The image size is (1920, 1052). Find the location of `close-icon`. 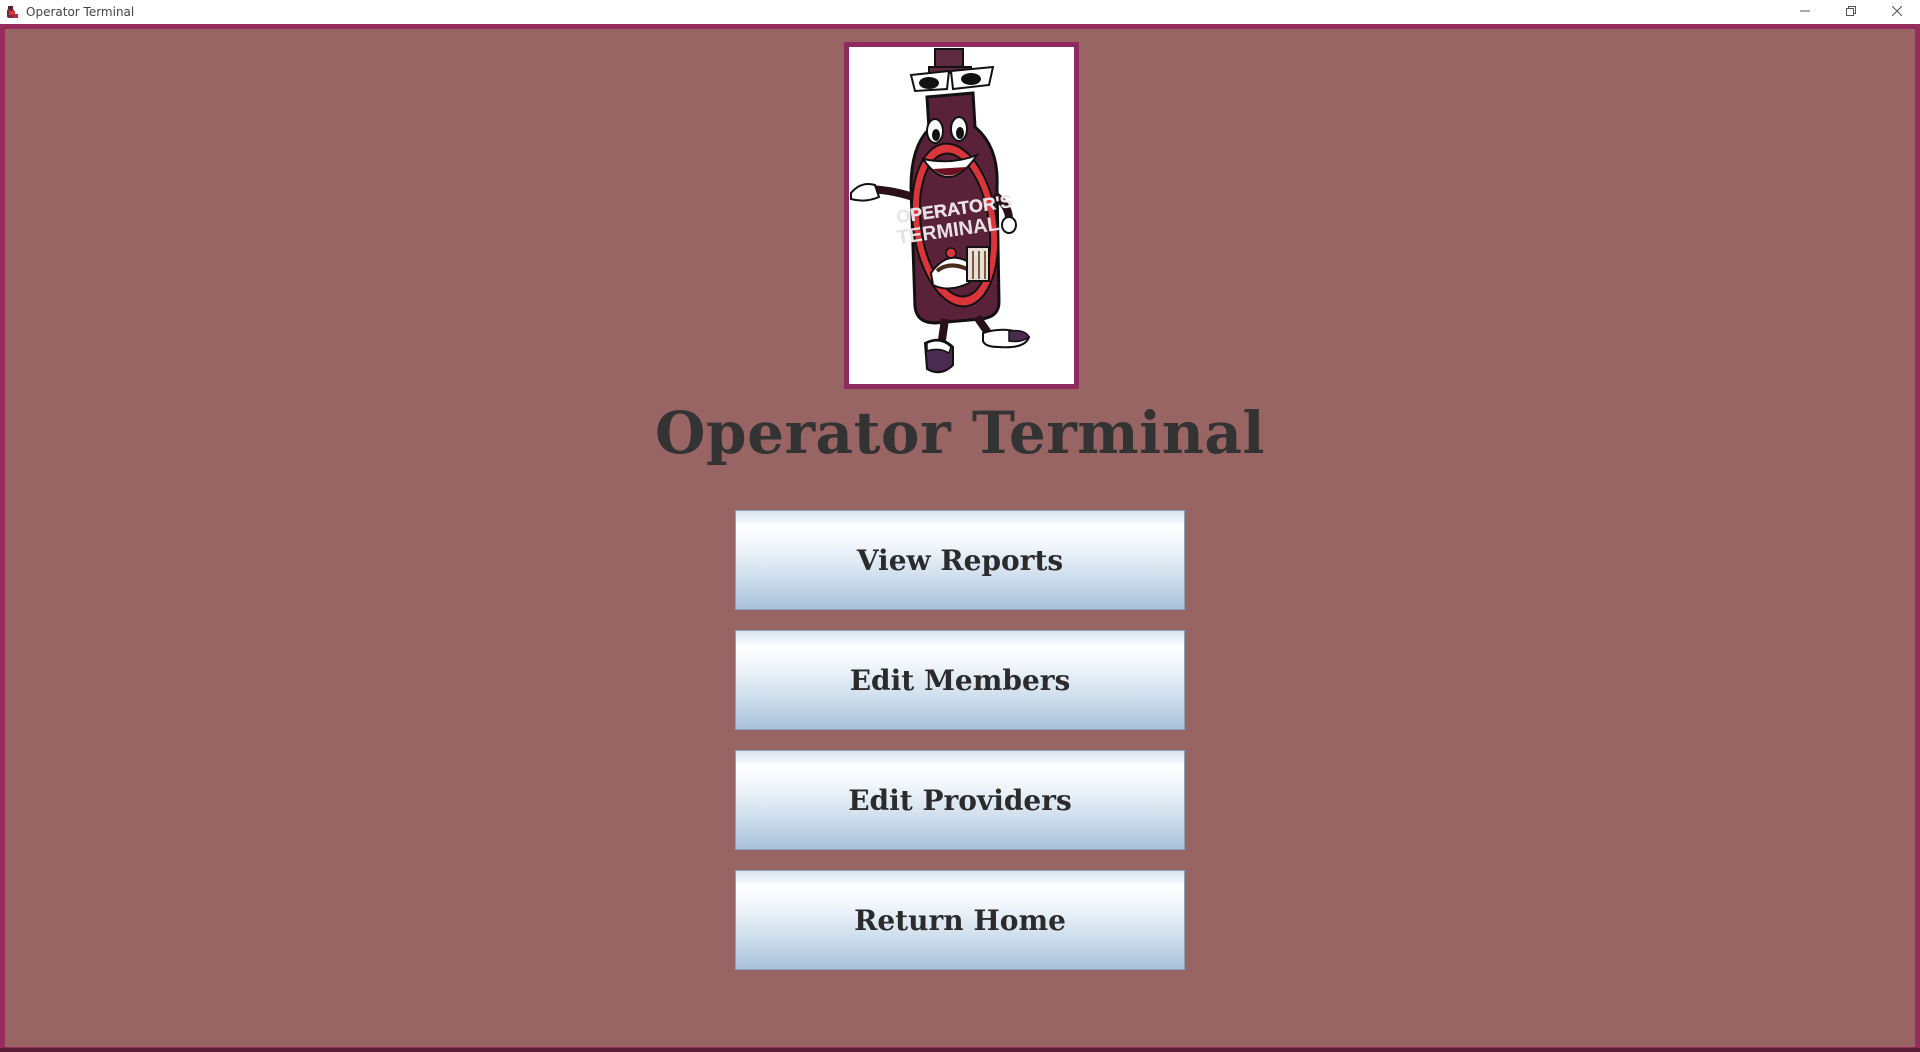

close-icon is located at coordinates (1897, 11).